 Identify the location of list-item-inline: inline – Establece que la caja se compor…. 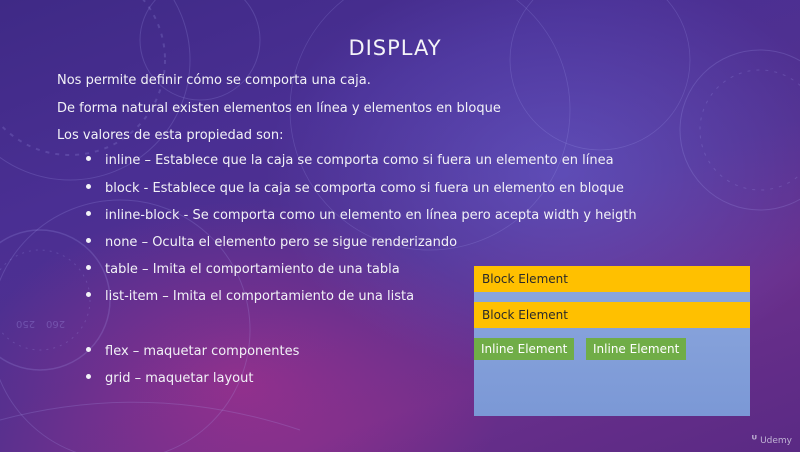
(350, 160).